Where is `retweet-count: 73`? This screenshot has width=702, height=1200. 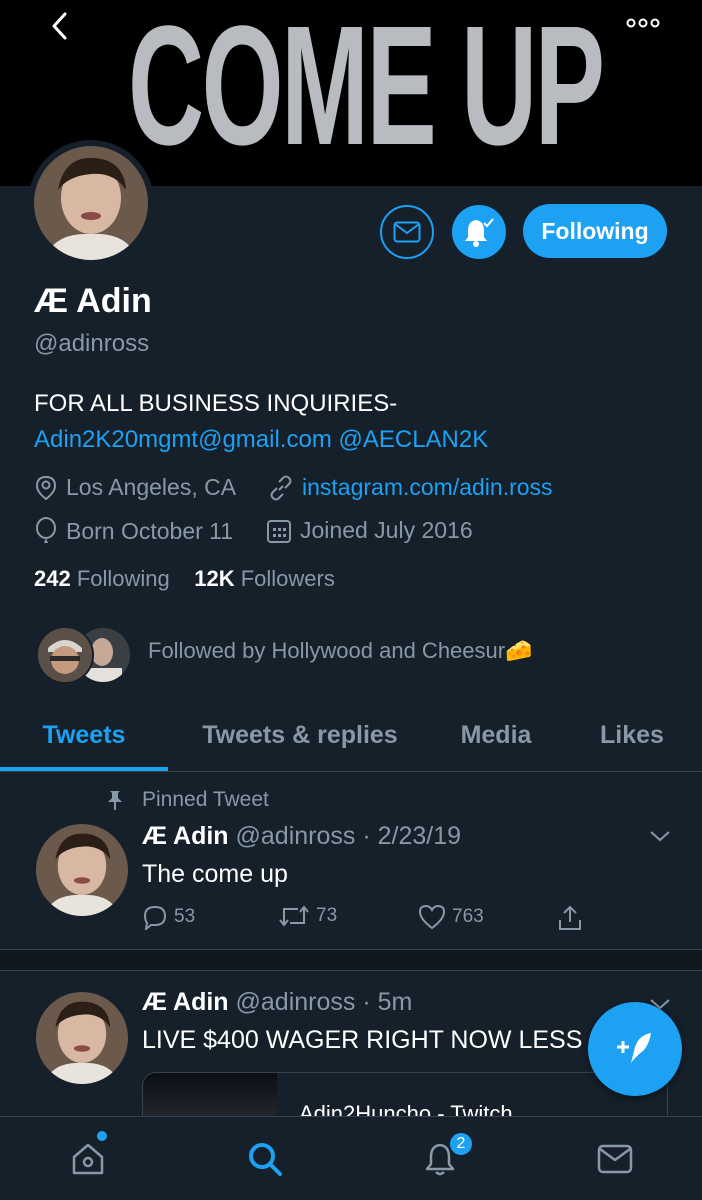 retweet-count: 73 is located at coordinates (327, 915).